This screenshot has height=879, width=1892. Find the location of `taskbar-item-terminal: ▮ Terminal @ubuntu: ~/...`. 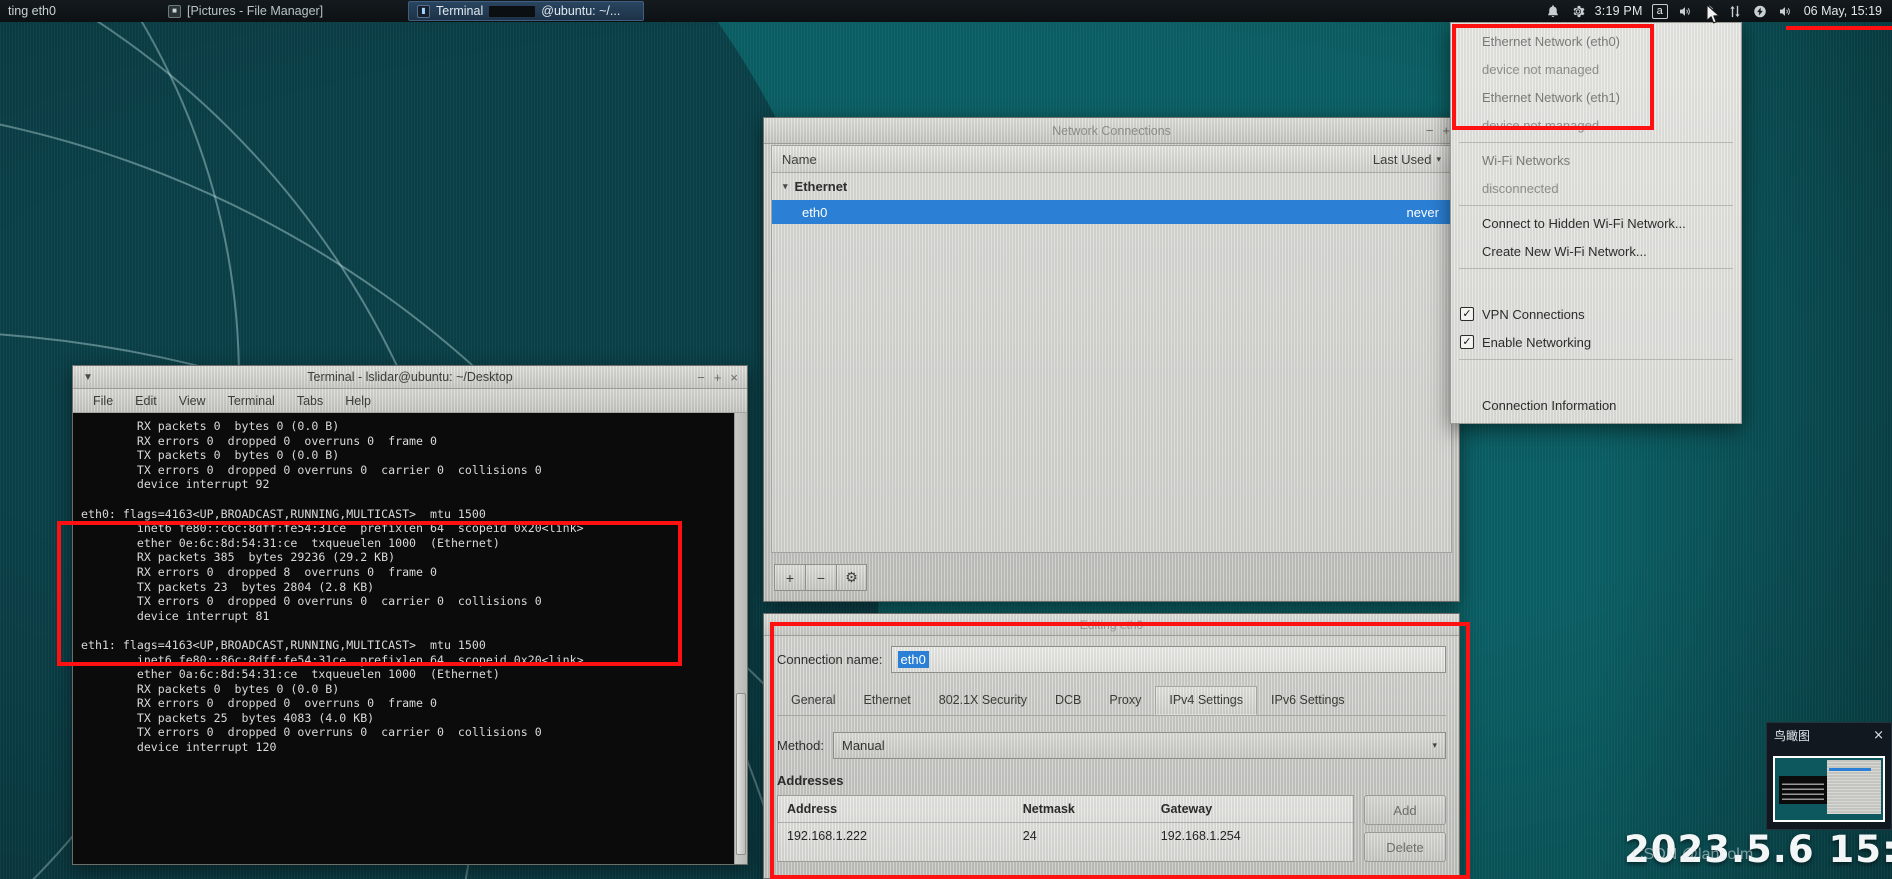

taskbar-item-terminal: ▮ Terminal @ubuntu: ~/... is located at coordinates (526, 11).